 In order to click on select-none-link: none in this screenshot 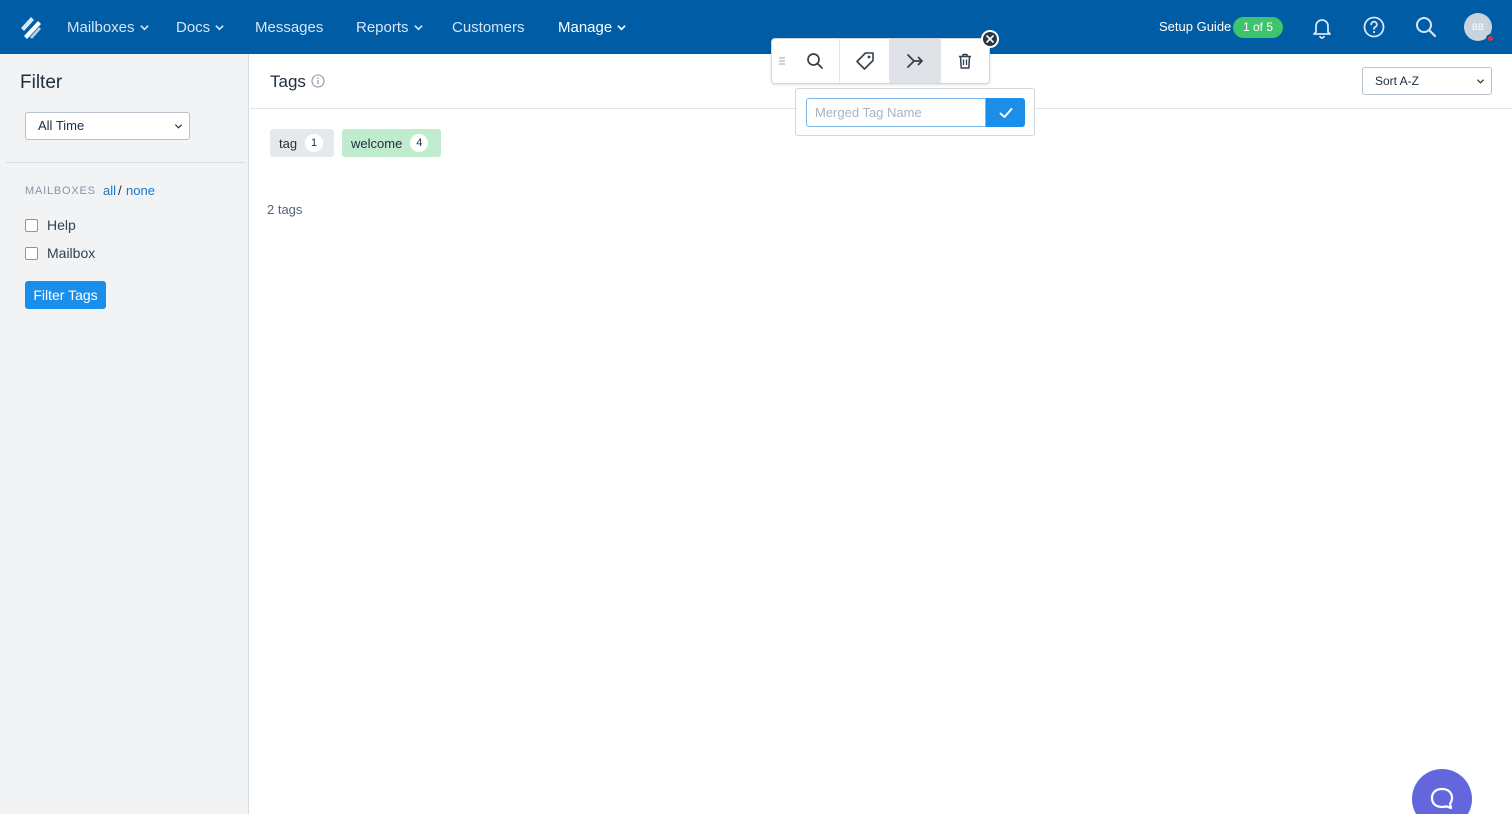, I will do `click(140, 190)`.